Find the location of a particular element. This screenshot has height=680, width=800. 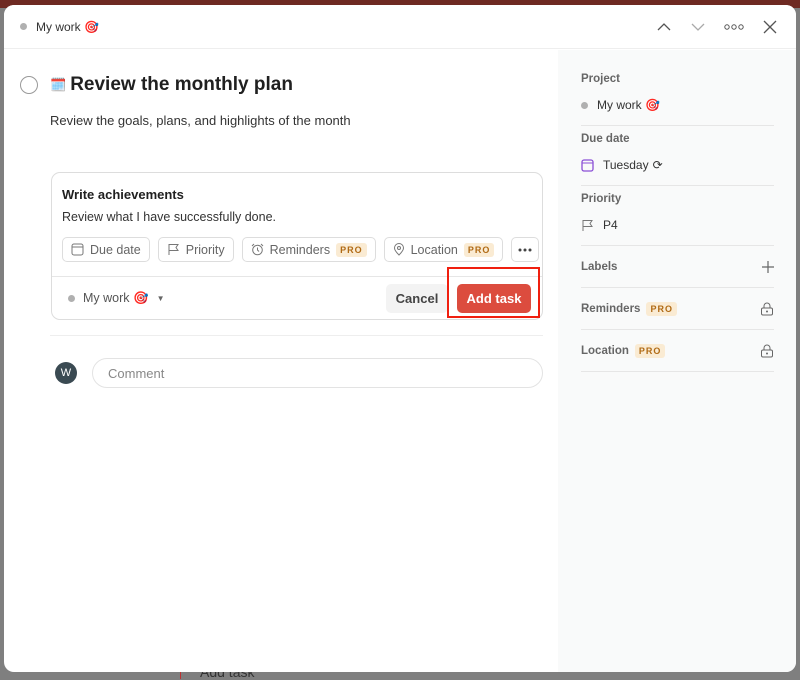

subtask-name-input: Write achievements is located at coordinates (123, 194).